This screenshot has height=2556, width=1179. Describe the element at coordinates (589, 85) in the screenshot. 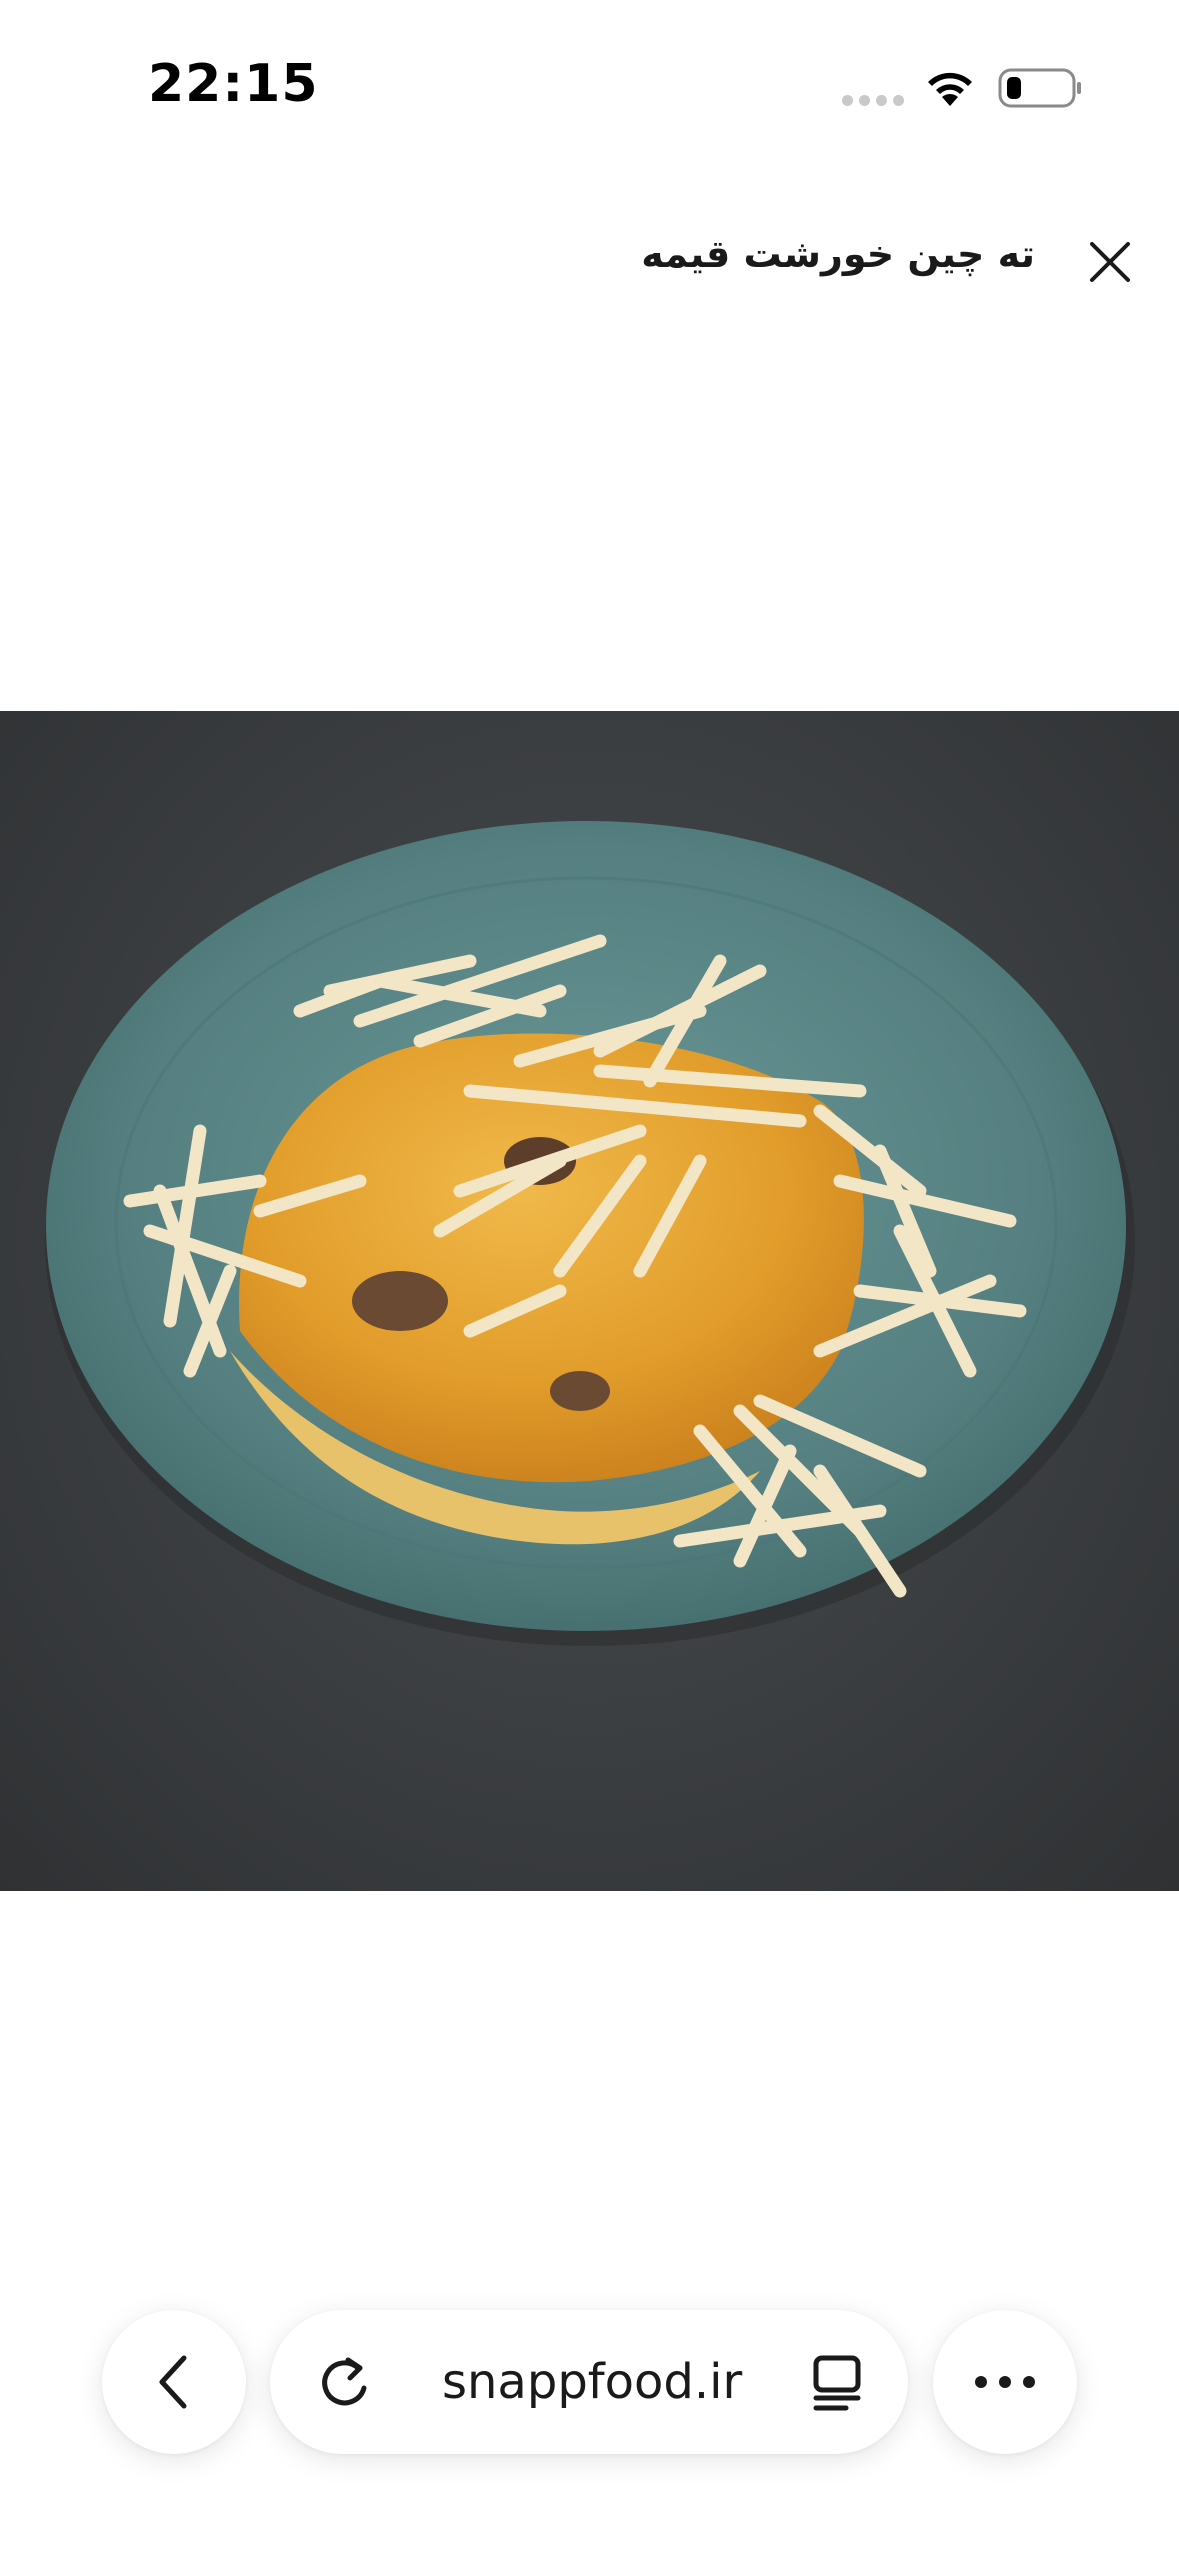

I see `status-bar: 22:15` at that location.